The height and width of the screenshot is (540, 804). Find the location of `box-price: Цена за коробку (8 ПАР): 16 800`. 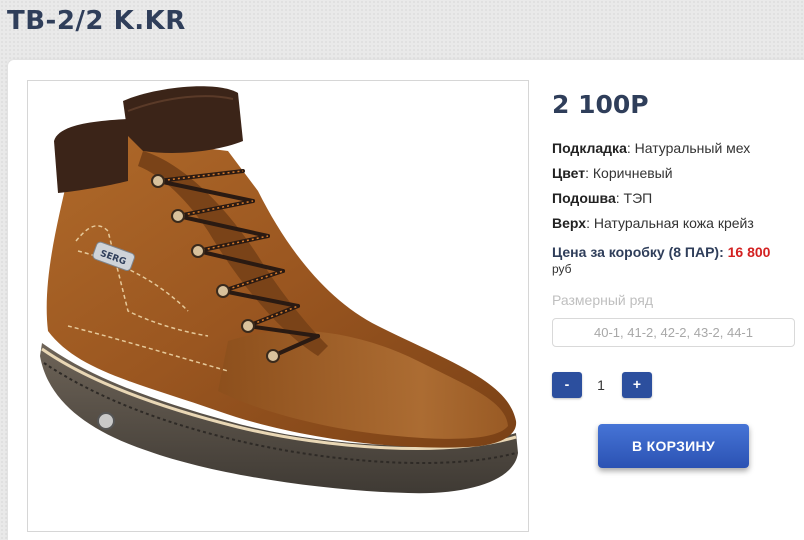

box-price: Цена за коробку (8 ПАР): 16 800 is located at coordinates (661, 252).